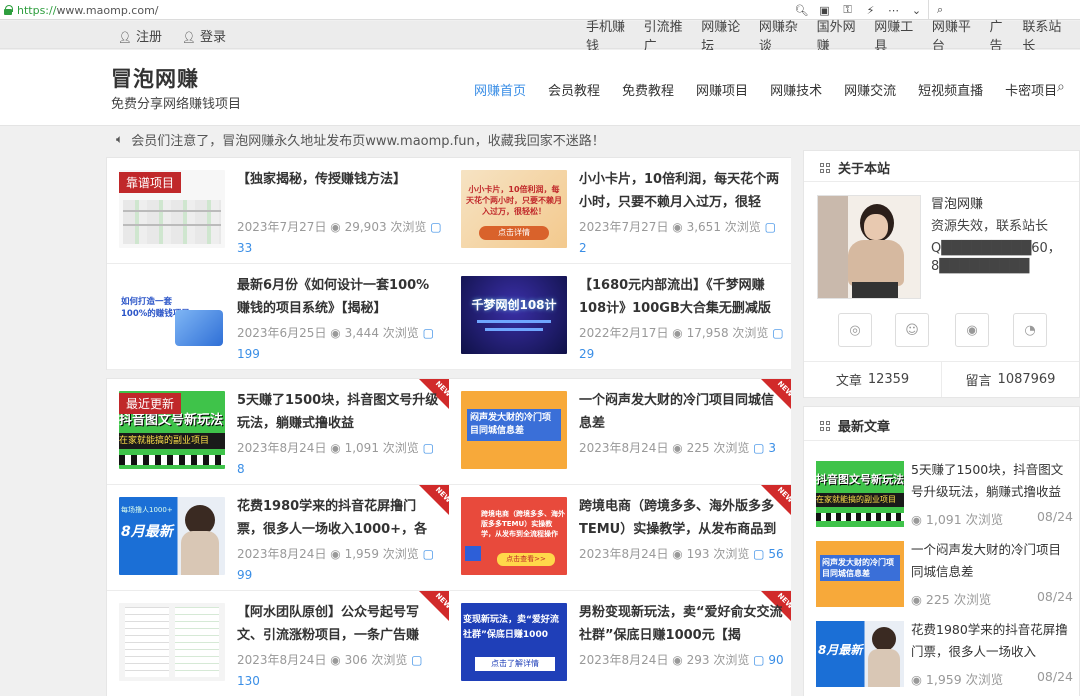 This screenshot has width=1080, height=696. Describe the element at coordinates (916, 10) in the screenshot. I see `chevron-down-icon: ⌄` at that location.